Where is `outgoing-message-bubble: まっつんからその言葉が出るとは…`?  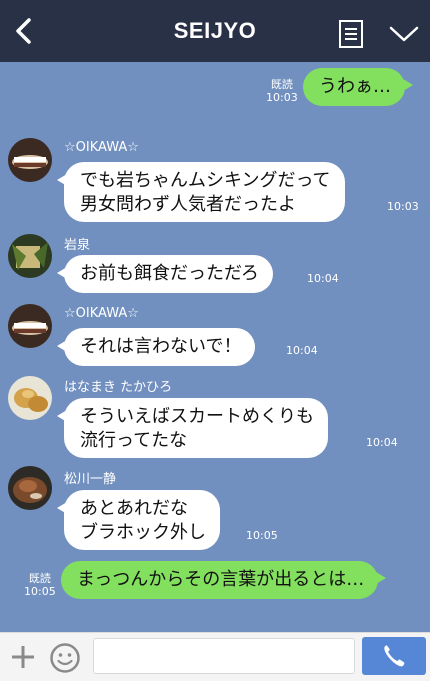 outgoing-message-bubble: まっつんからその言葉が出るとは… is located at coordinates (224, 580).